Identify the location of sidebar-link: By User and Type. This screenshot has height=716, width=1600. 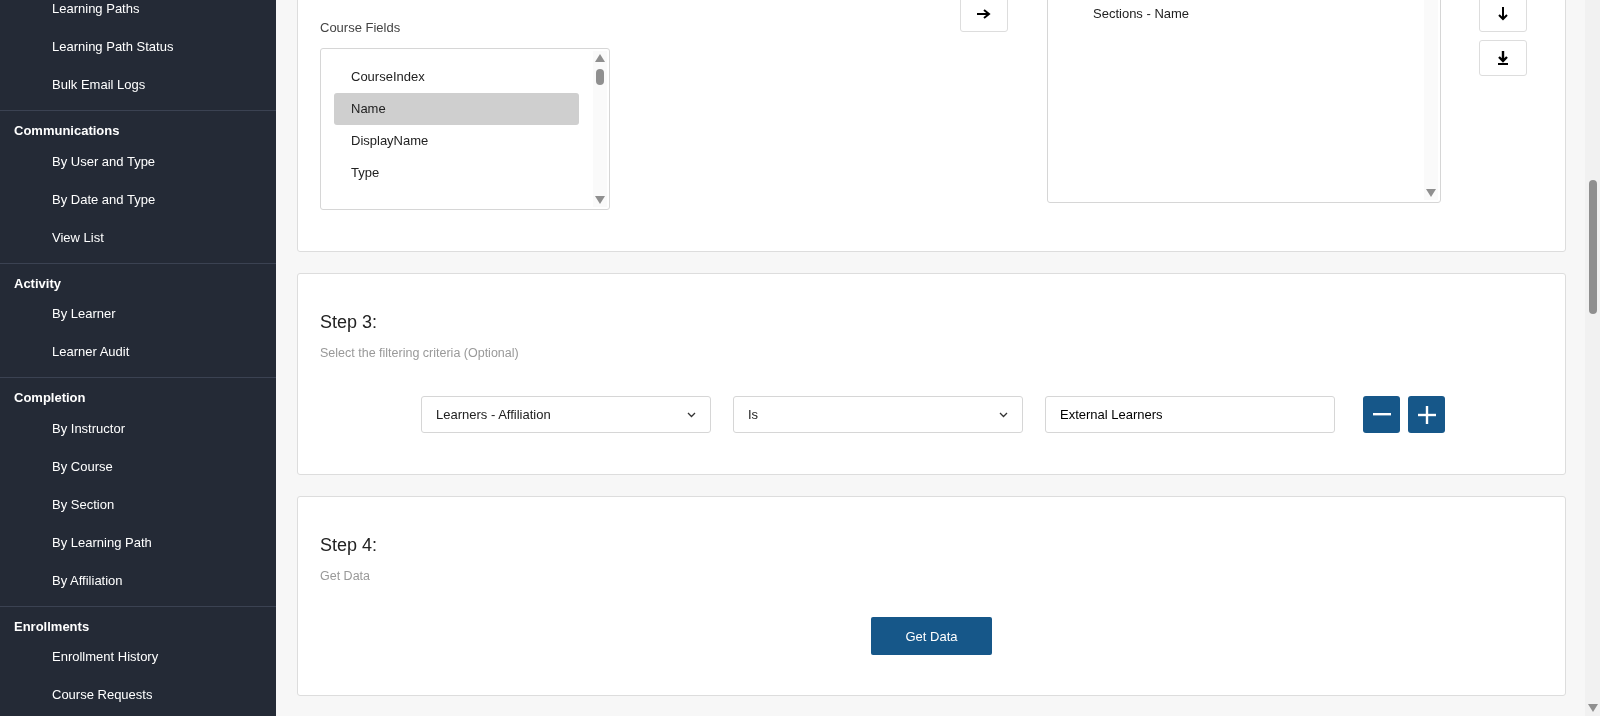
(138, 161).